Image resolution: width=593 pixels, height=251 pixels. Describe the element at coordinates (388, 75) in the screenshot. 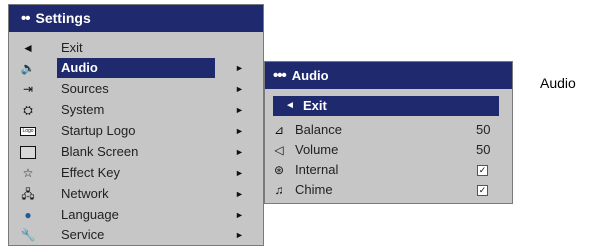

I see `audio-submenu-title: ••• Audio` at that location.